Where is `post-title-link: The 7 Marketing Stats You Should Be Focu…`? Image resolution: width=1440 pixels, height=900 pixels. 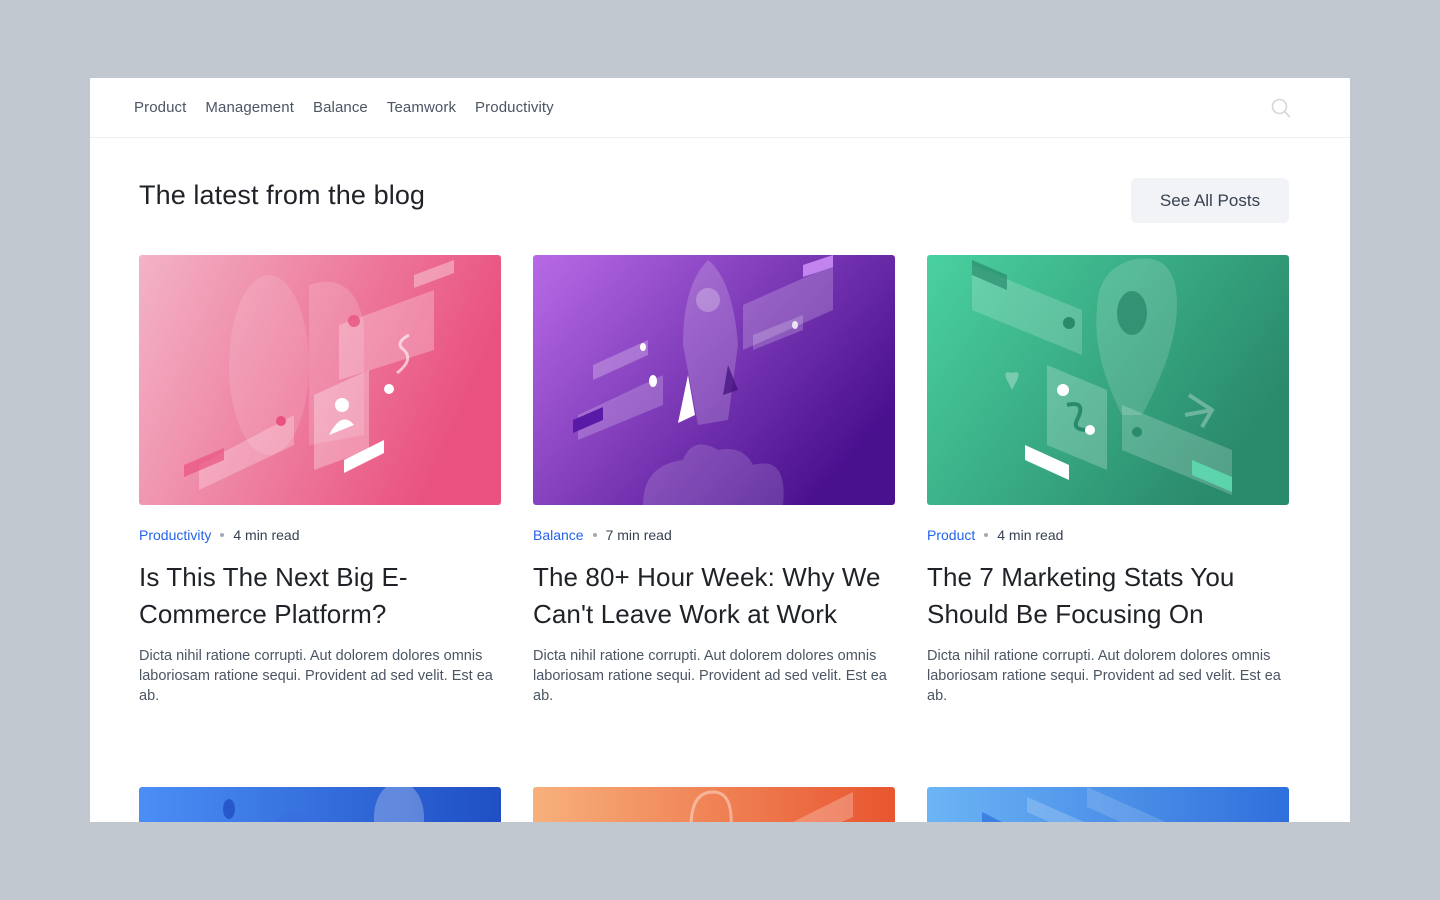
post-title-link: The 7 Marketing Stats You Should Be Focu… is located at coordinates (1080, 595).